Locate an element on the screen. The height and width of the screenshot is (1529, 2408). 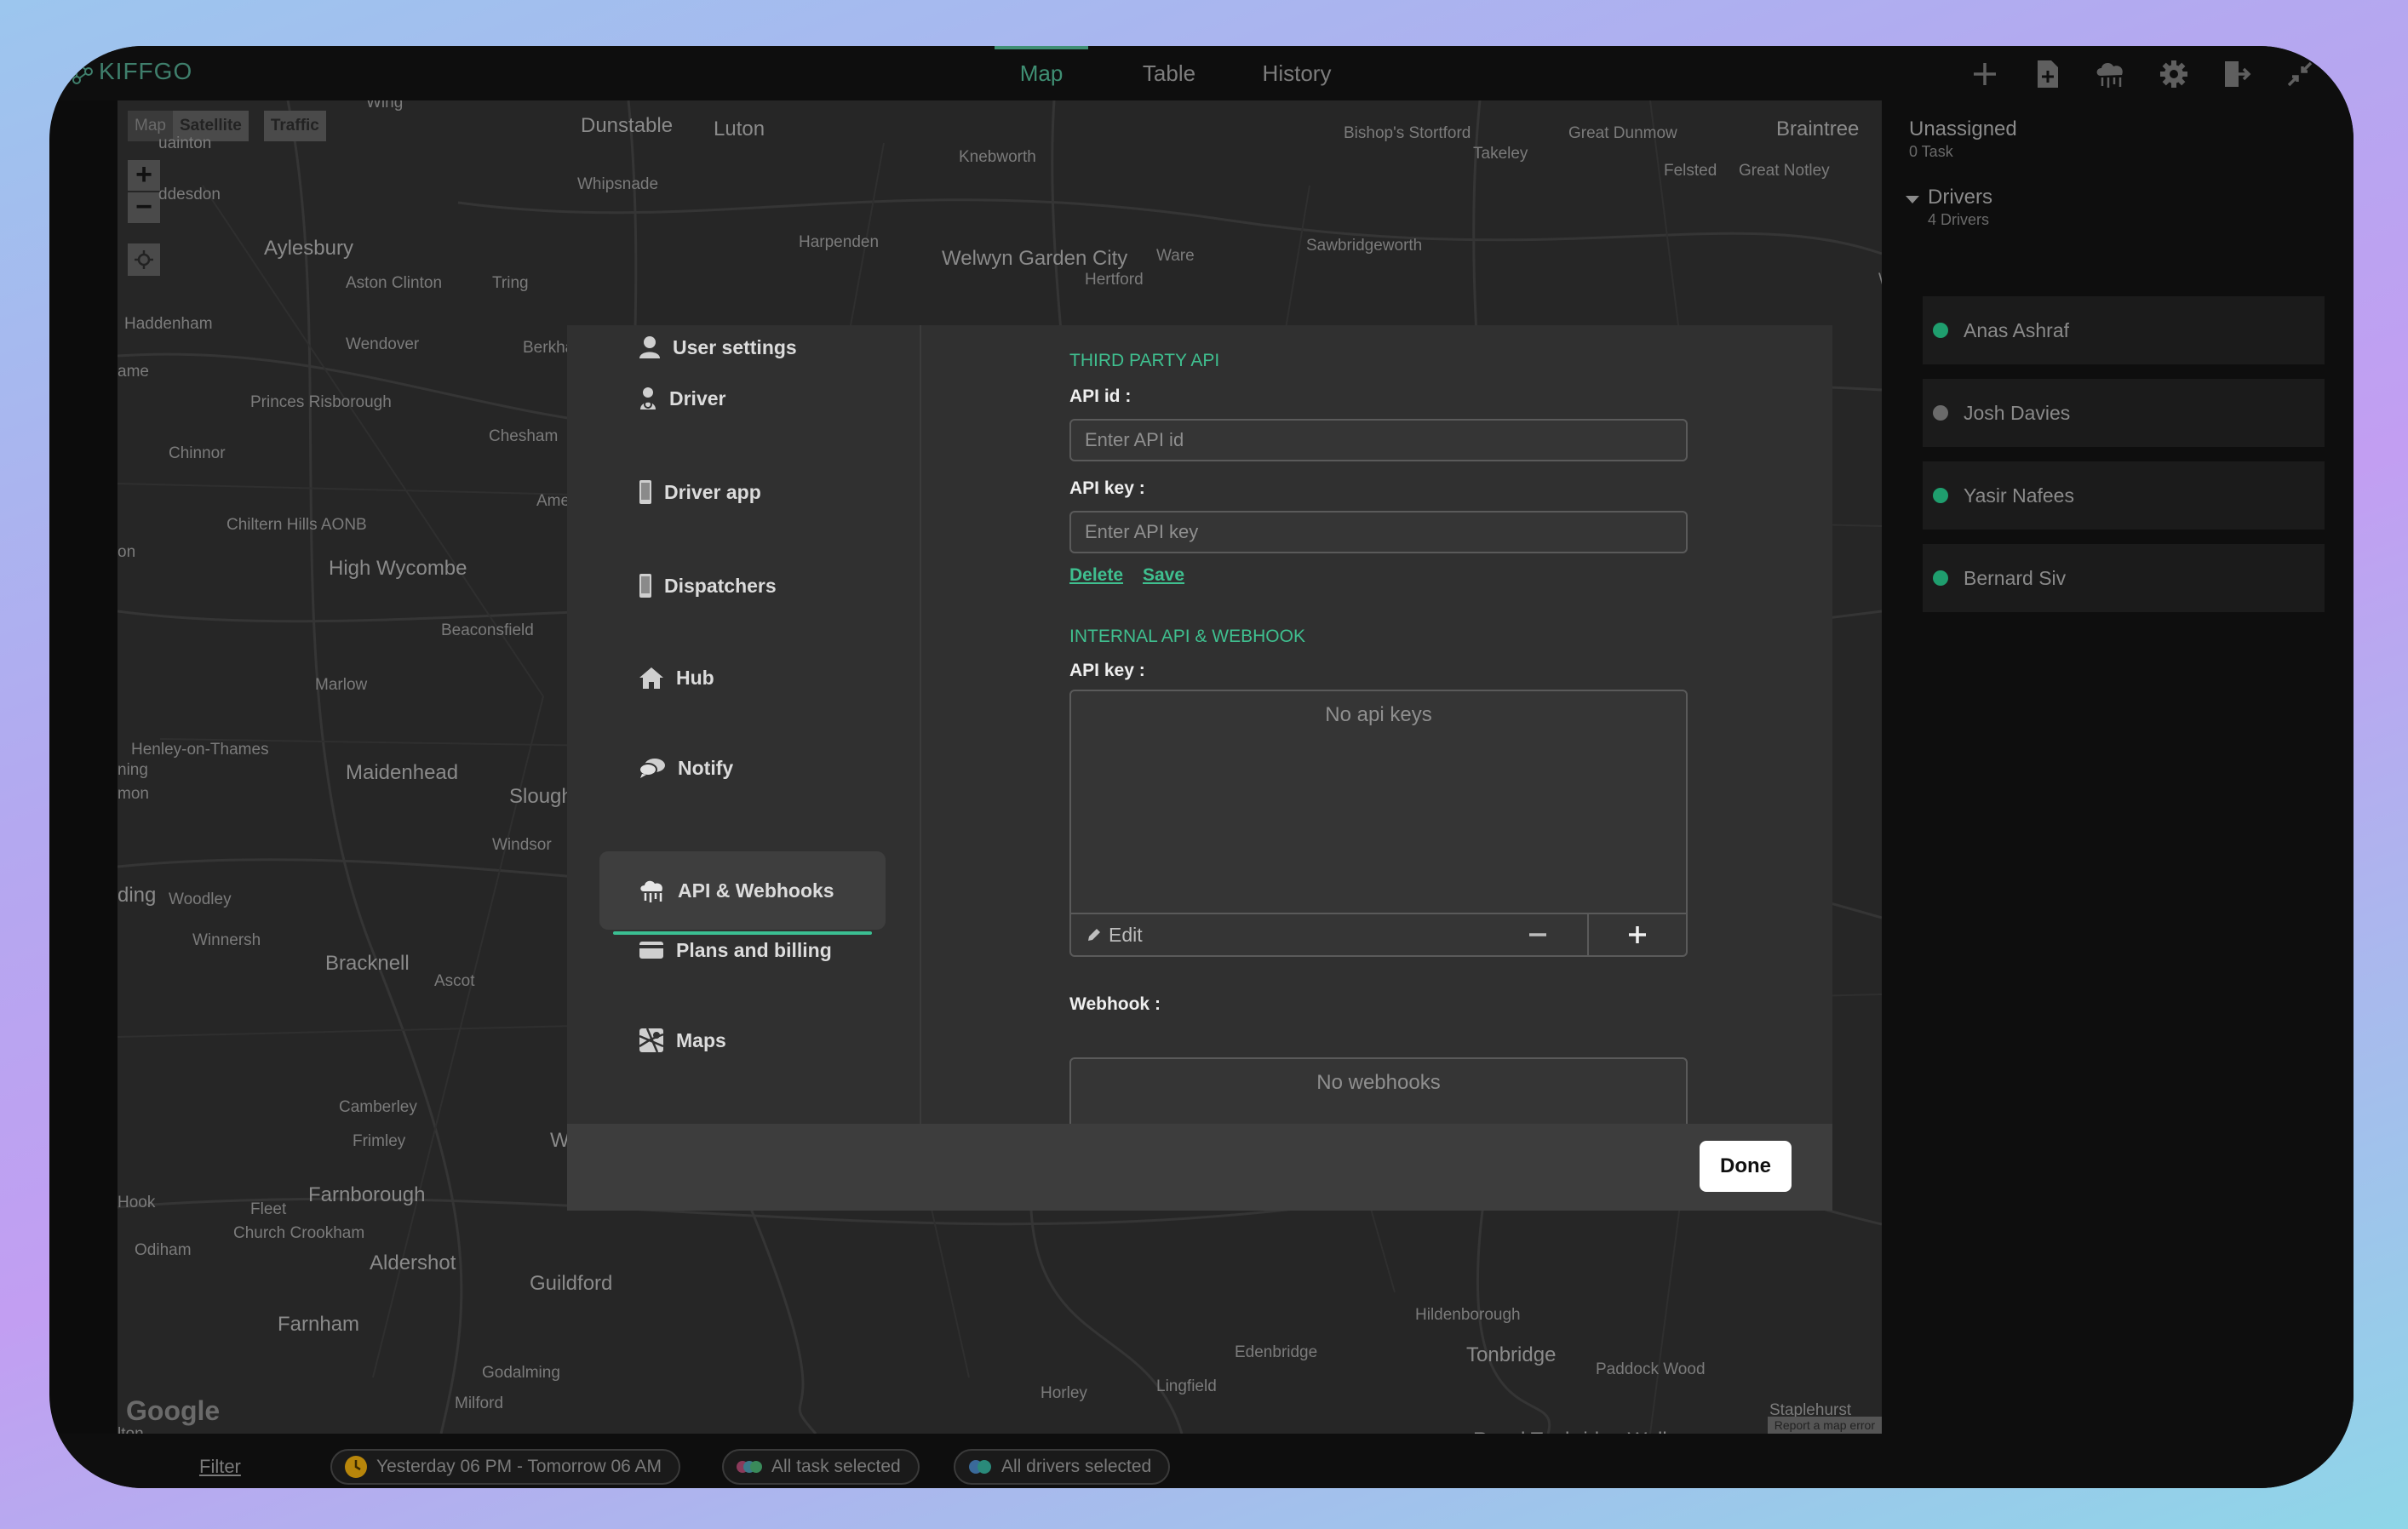
minus-icon is located at coordinates (1537, 935).